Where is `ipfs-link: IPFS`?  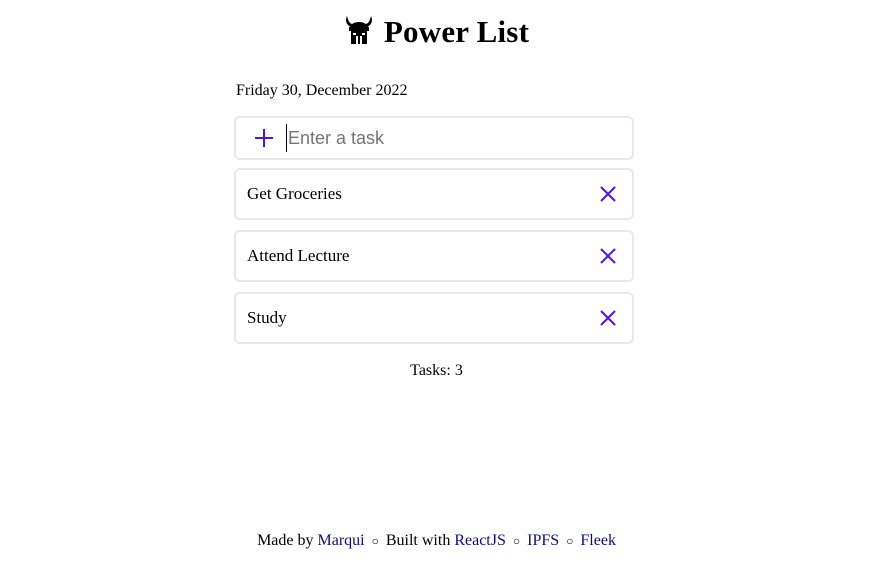
ipfs-link: IPFS is located at coordinates (543, 540).